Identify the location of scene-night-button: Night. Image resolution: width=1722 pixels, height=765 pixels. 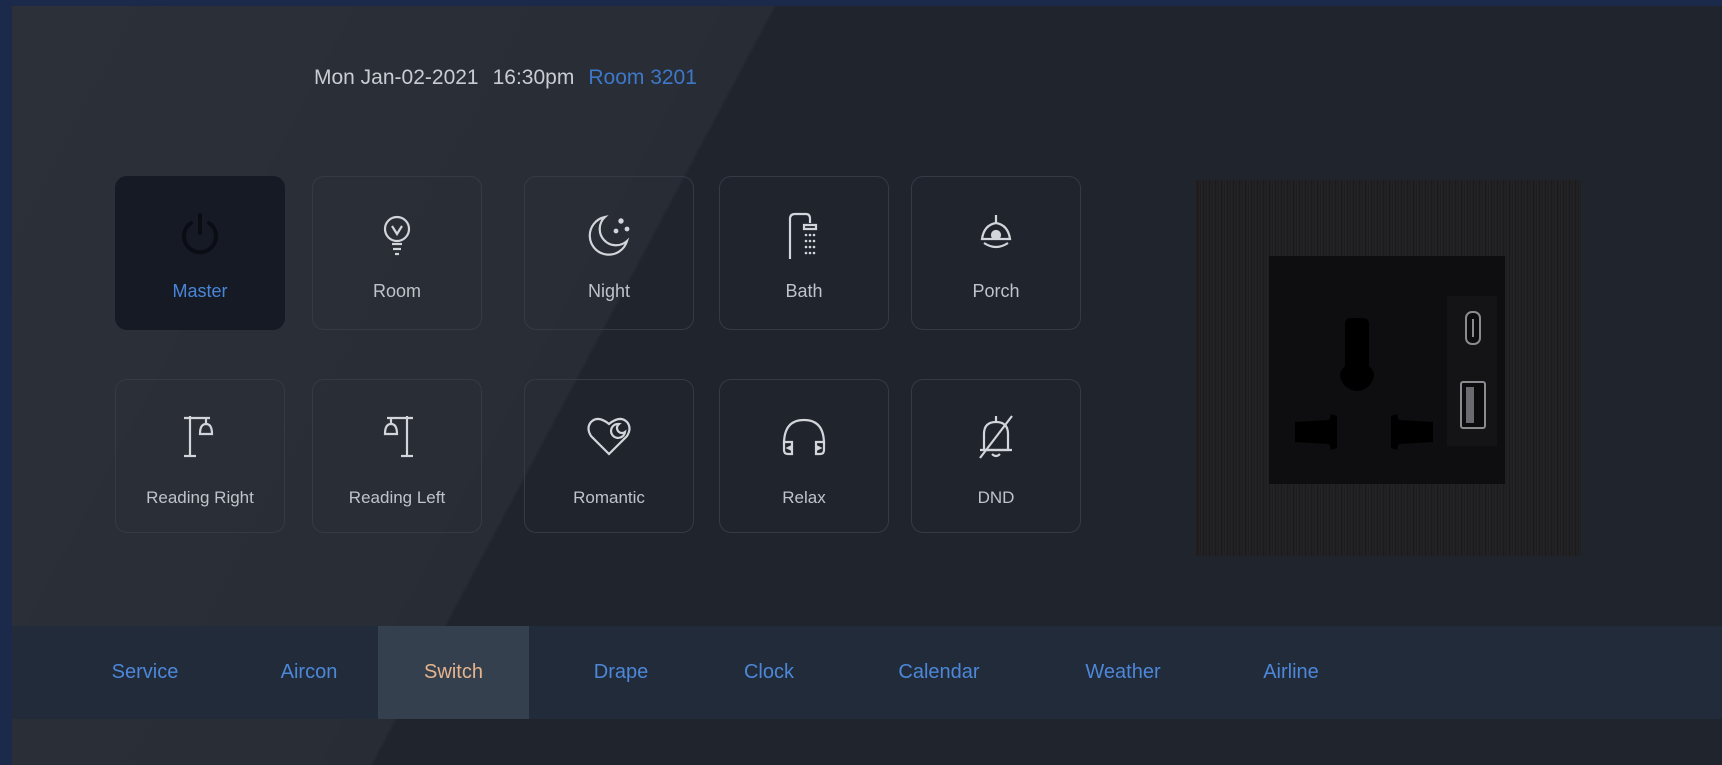
(609, 253).